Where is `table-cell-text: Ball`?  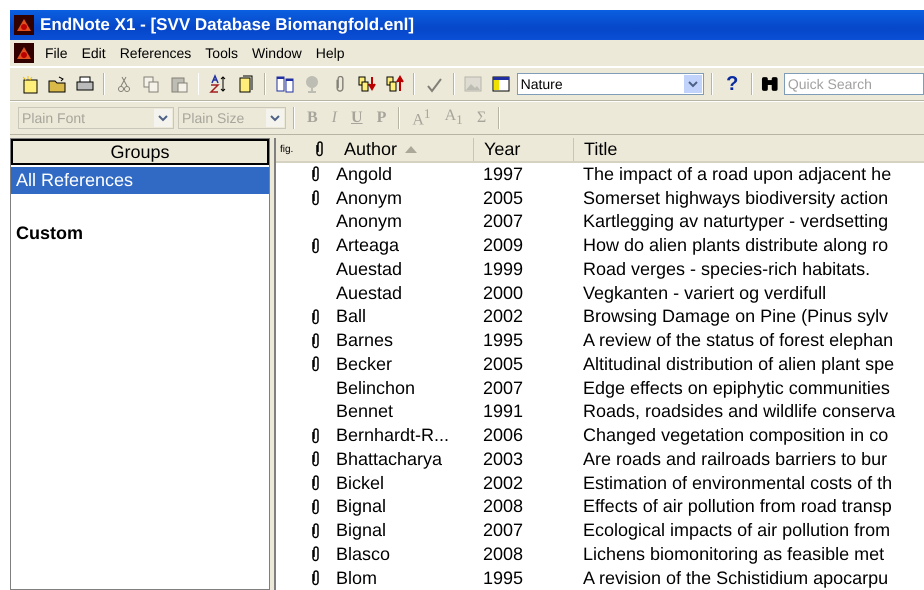 table-cell-text: Ball is located at coordinates (351, 317).